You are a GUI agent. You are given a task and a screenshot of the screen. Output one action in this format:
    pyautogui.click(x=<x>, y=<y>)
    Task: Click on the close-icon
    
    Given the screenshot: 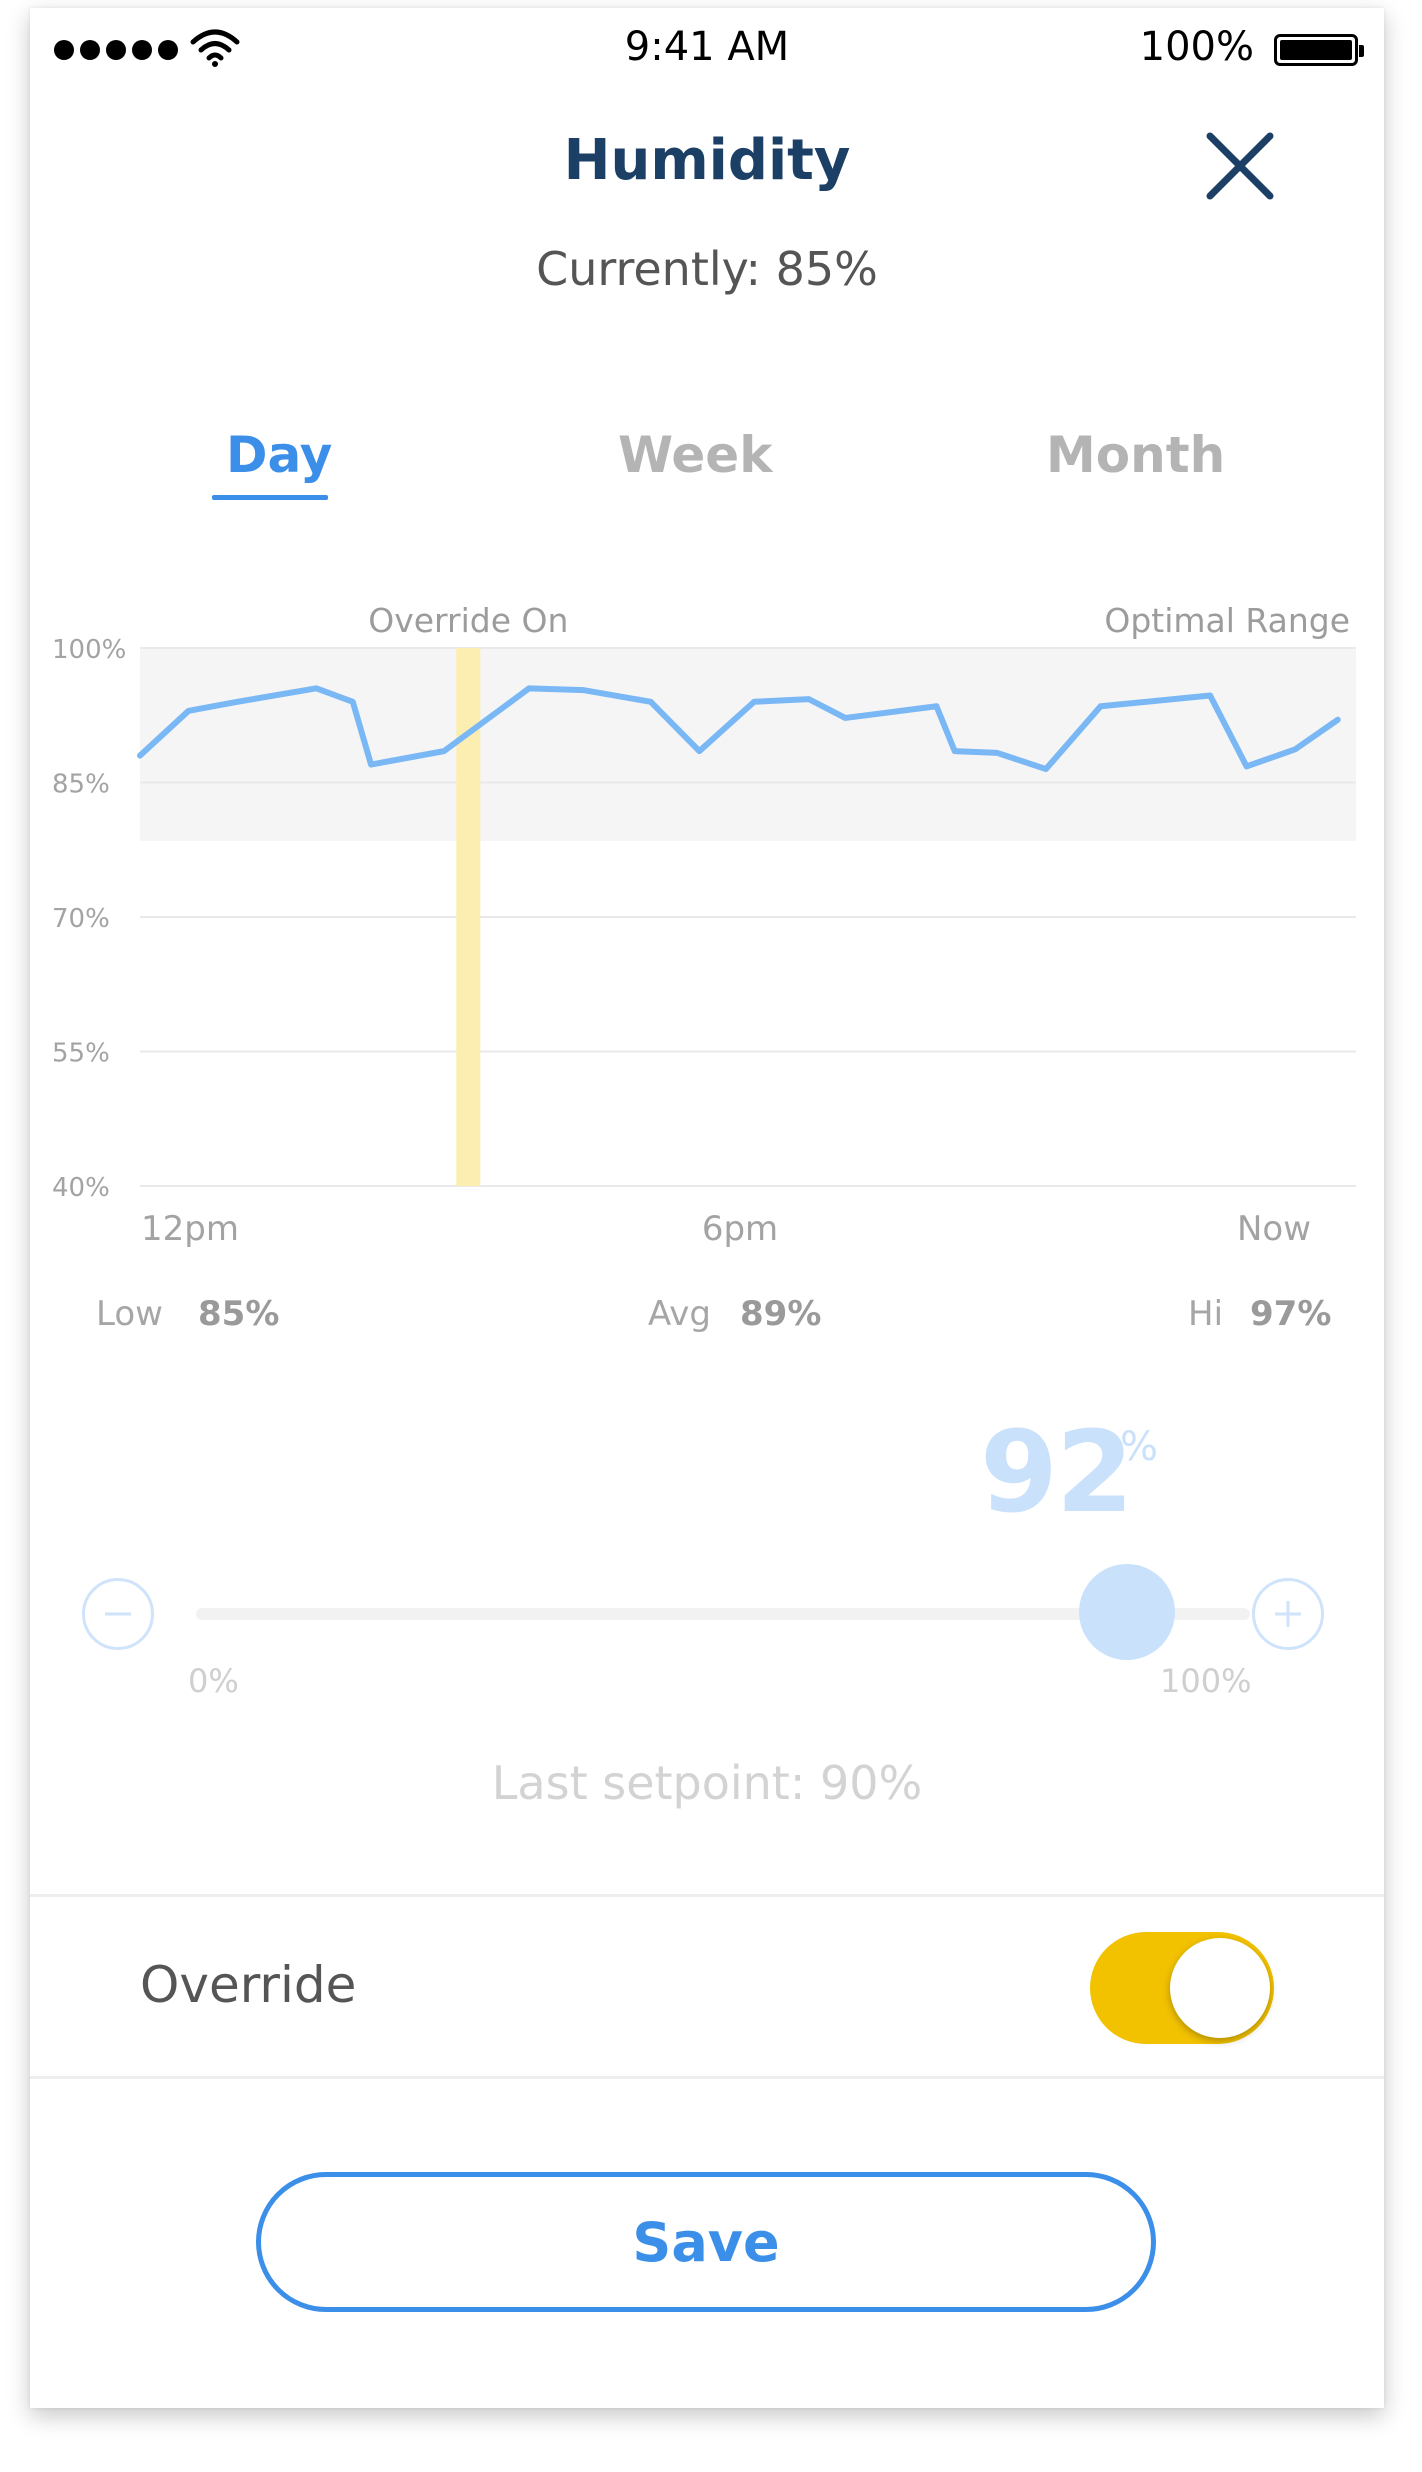 What is the action you would take?
    pyautogui.click(x=1240, y=166)
    